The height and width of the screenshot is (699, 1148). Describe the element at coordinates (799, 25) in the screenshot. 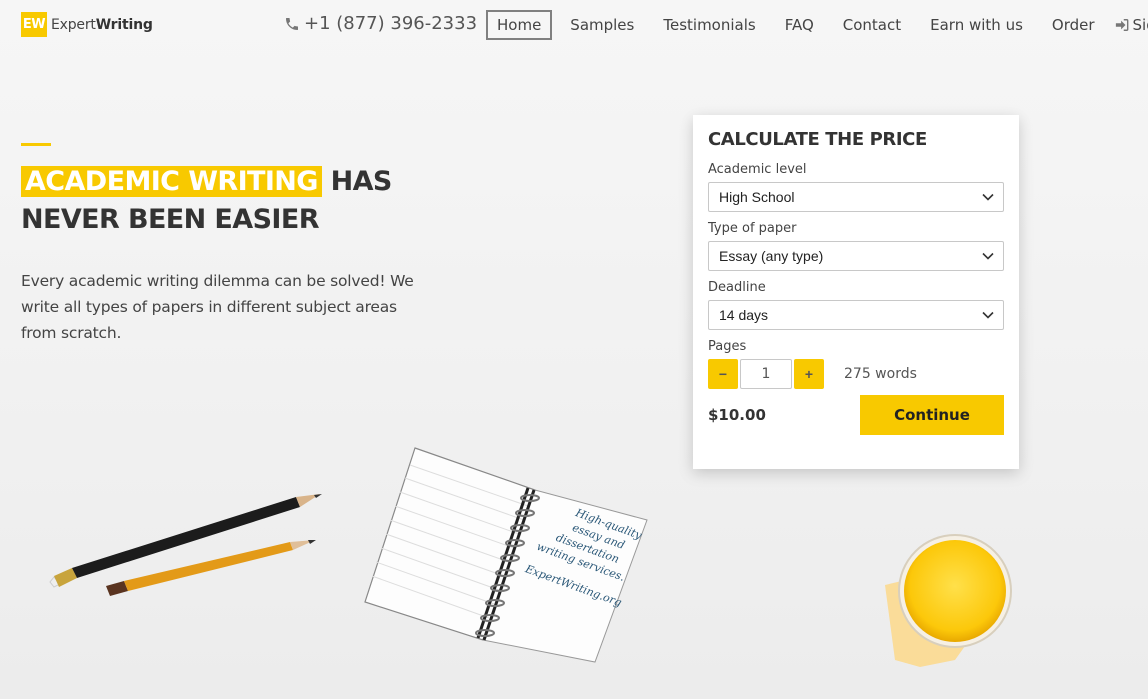

I see `nav-faq: FAQ` at that location.